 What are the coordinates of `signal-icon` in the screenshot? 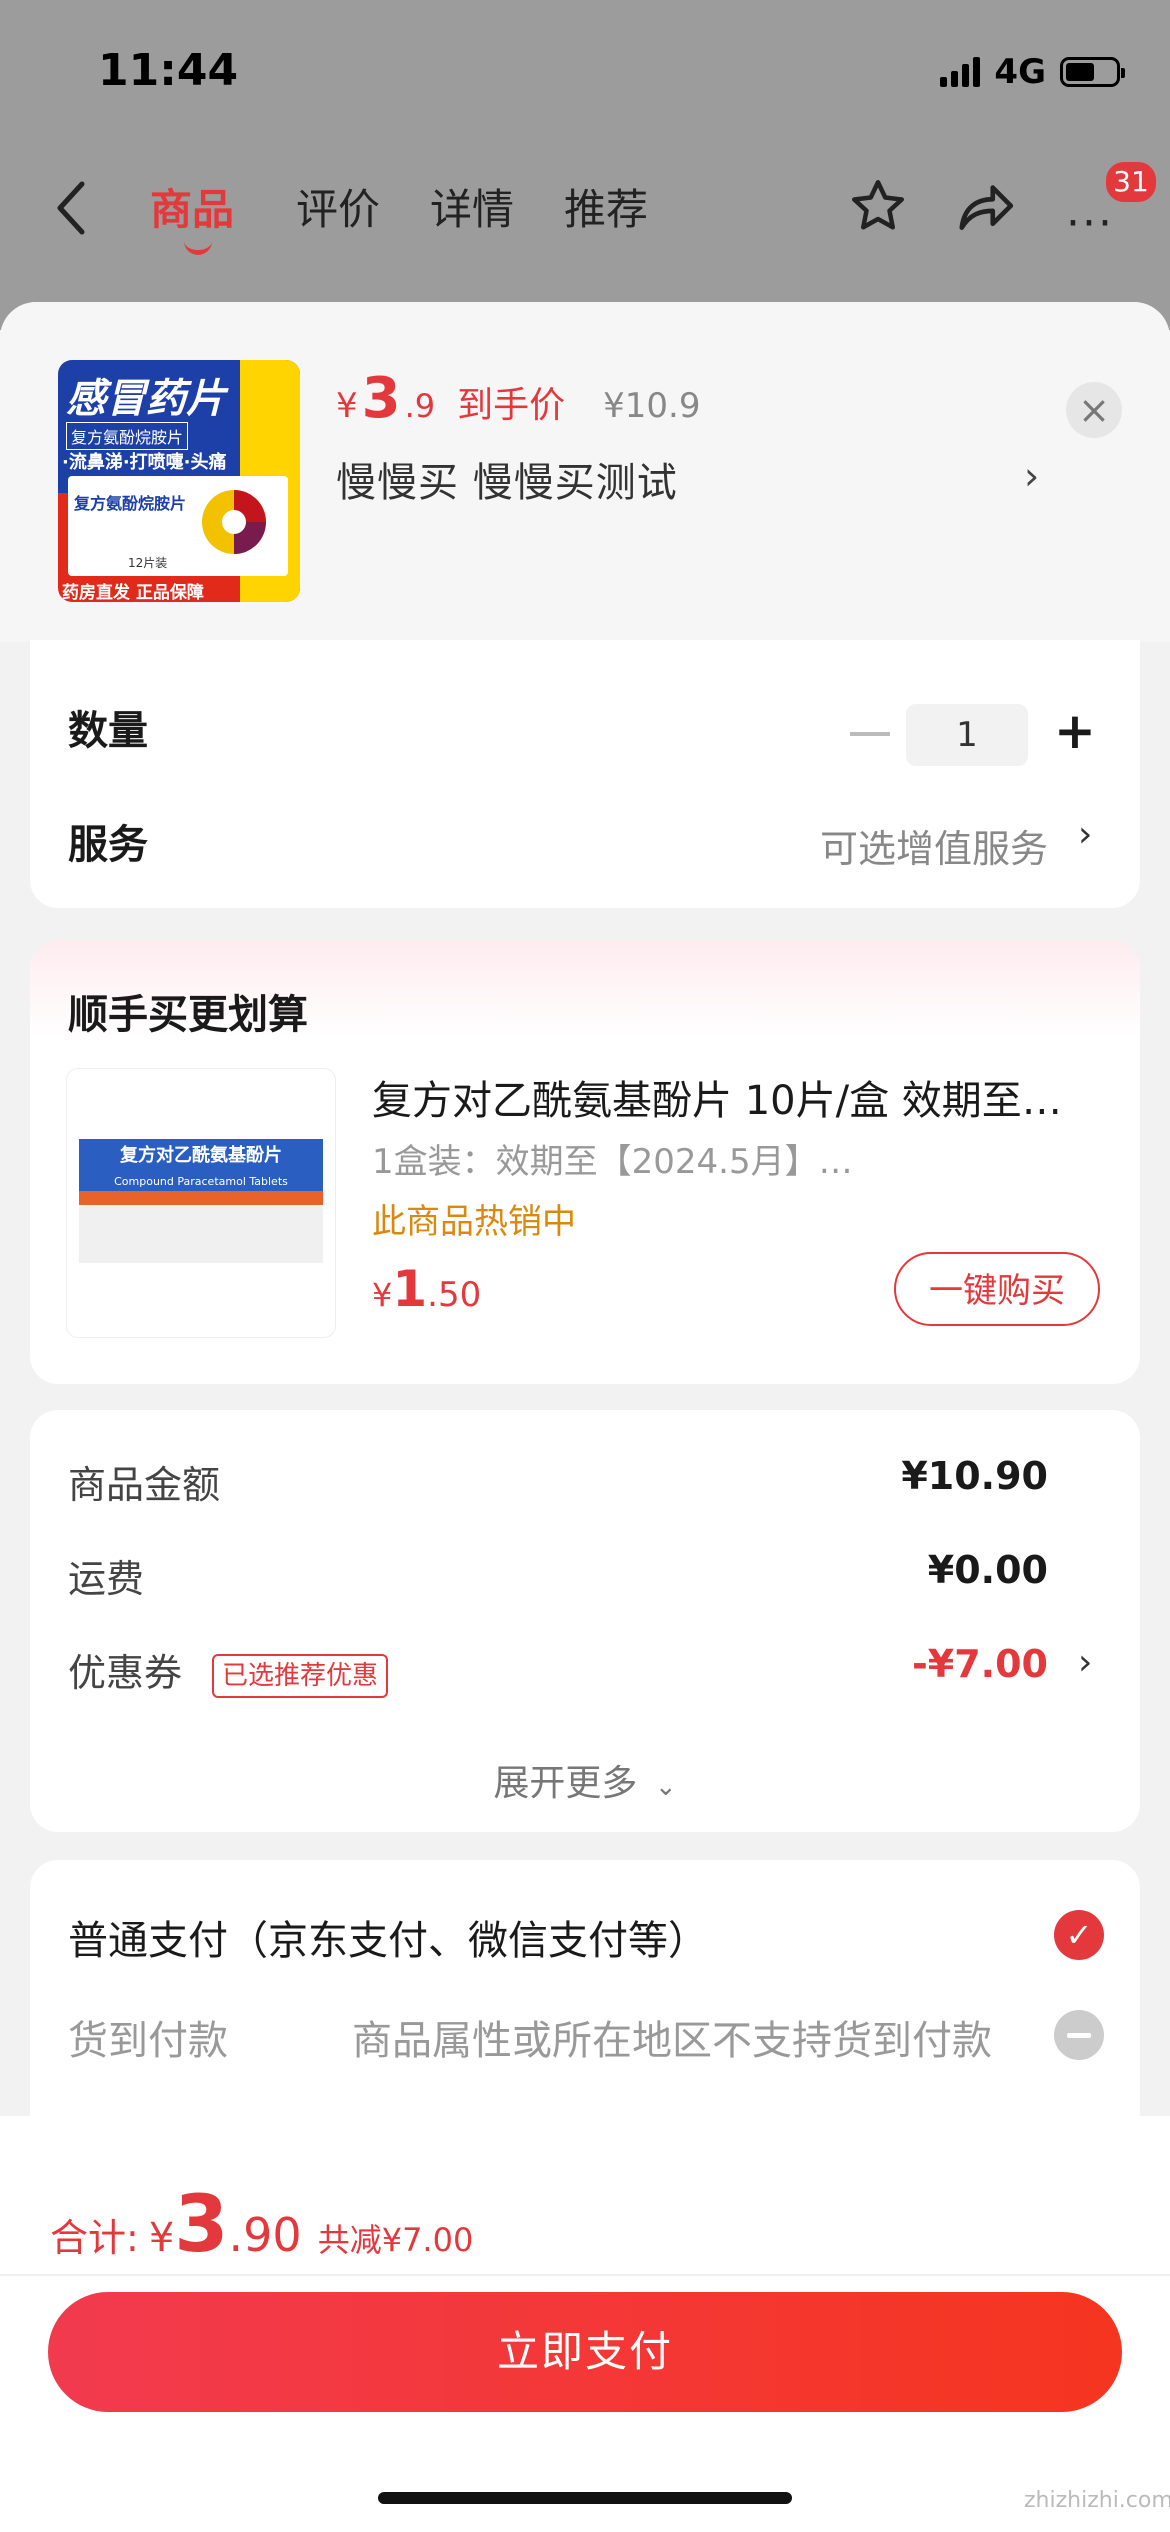 It's located at (960, 72).